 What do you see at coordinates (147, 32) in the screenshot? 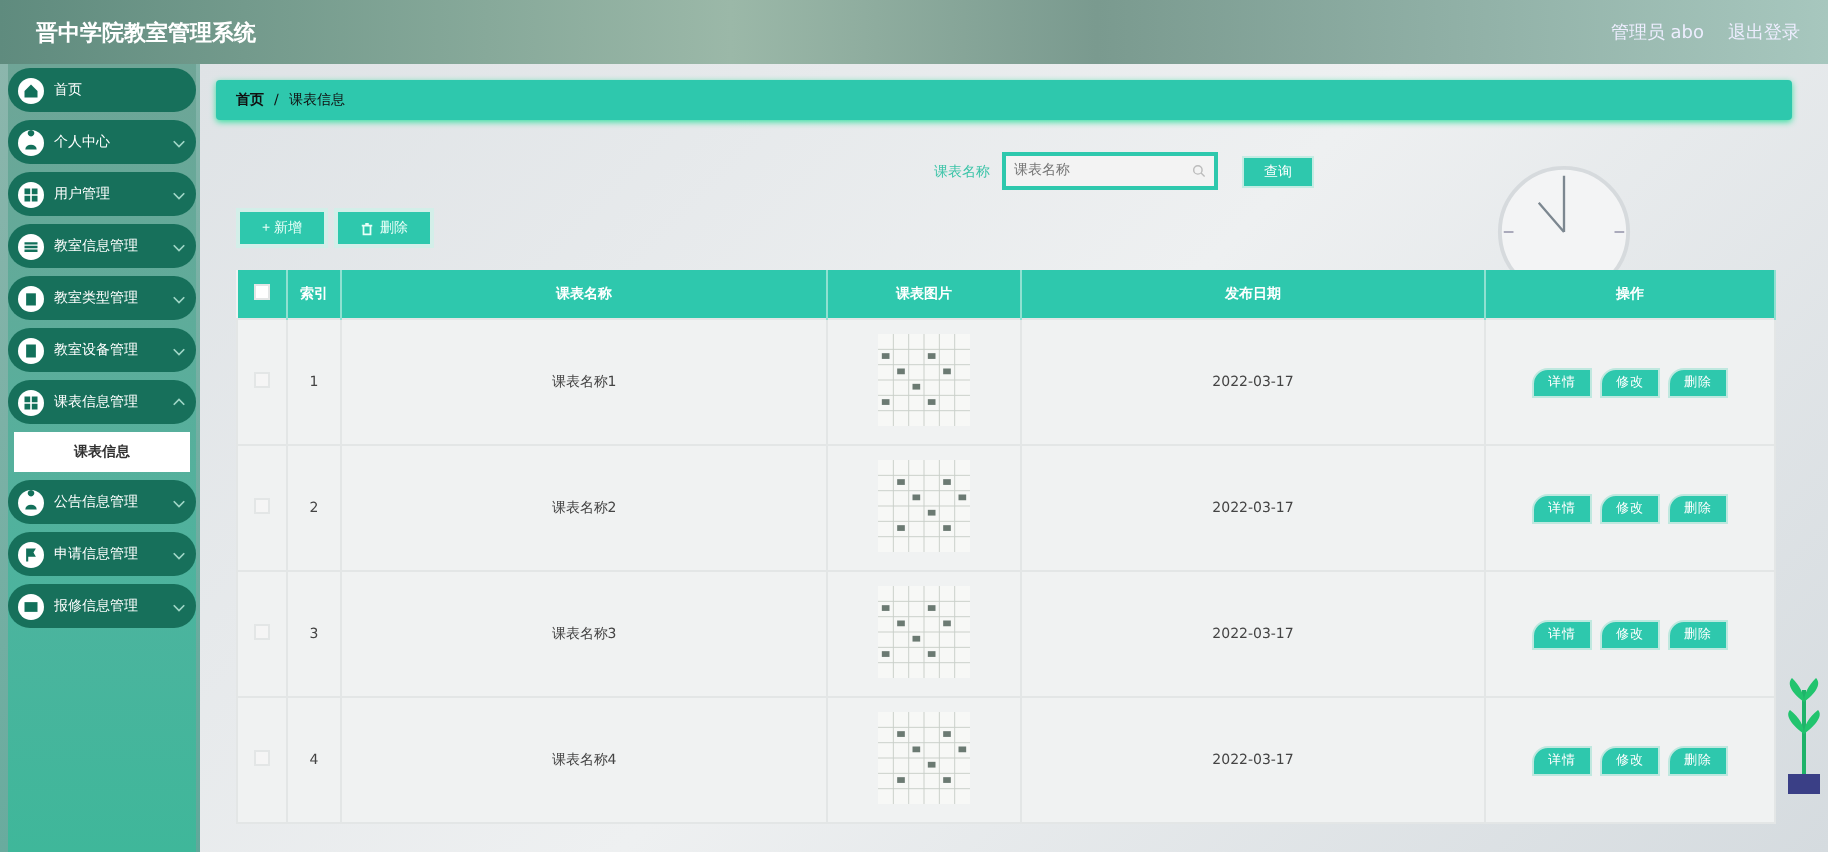
I see `system-title: 晋中学院教室管理系统` at bounding box center [147, 32].